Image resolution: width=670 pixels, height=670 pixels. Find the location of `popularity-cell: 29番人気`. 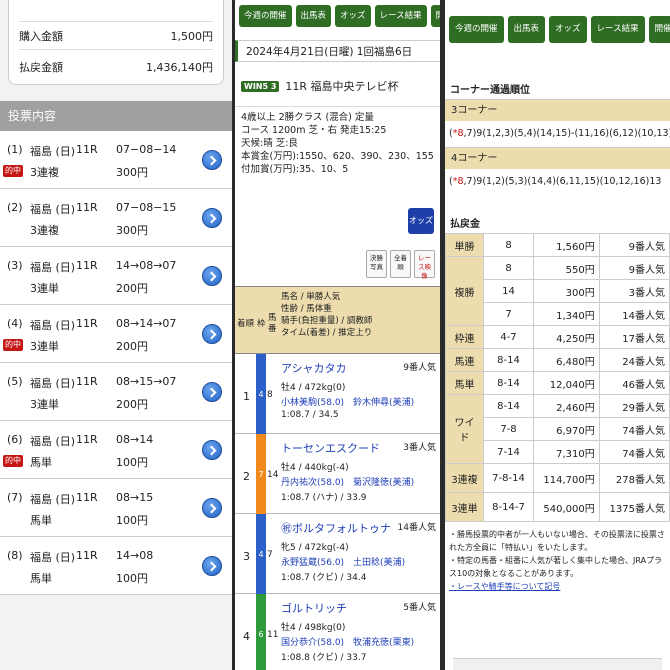

popularity-cell: 29番人気 is located at coordinates (634, 406).